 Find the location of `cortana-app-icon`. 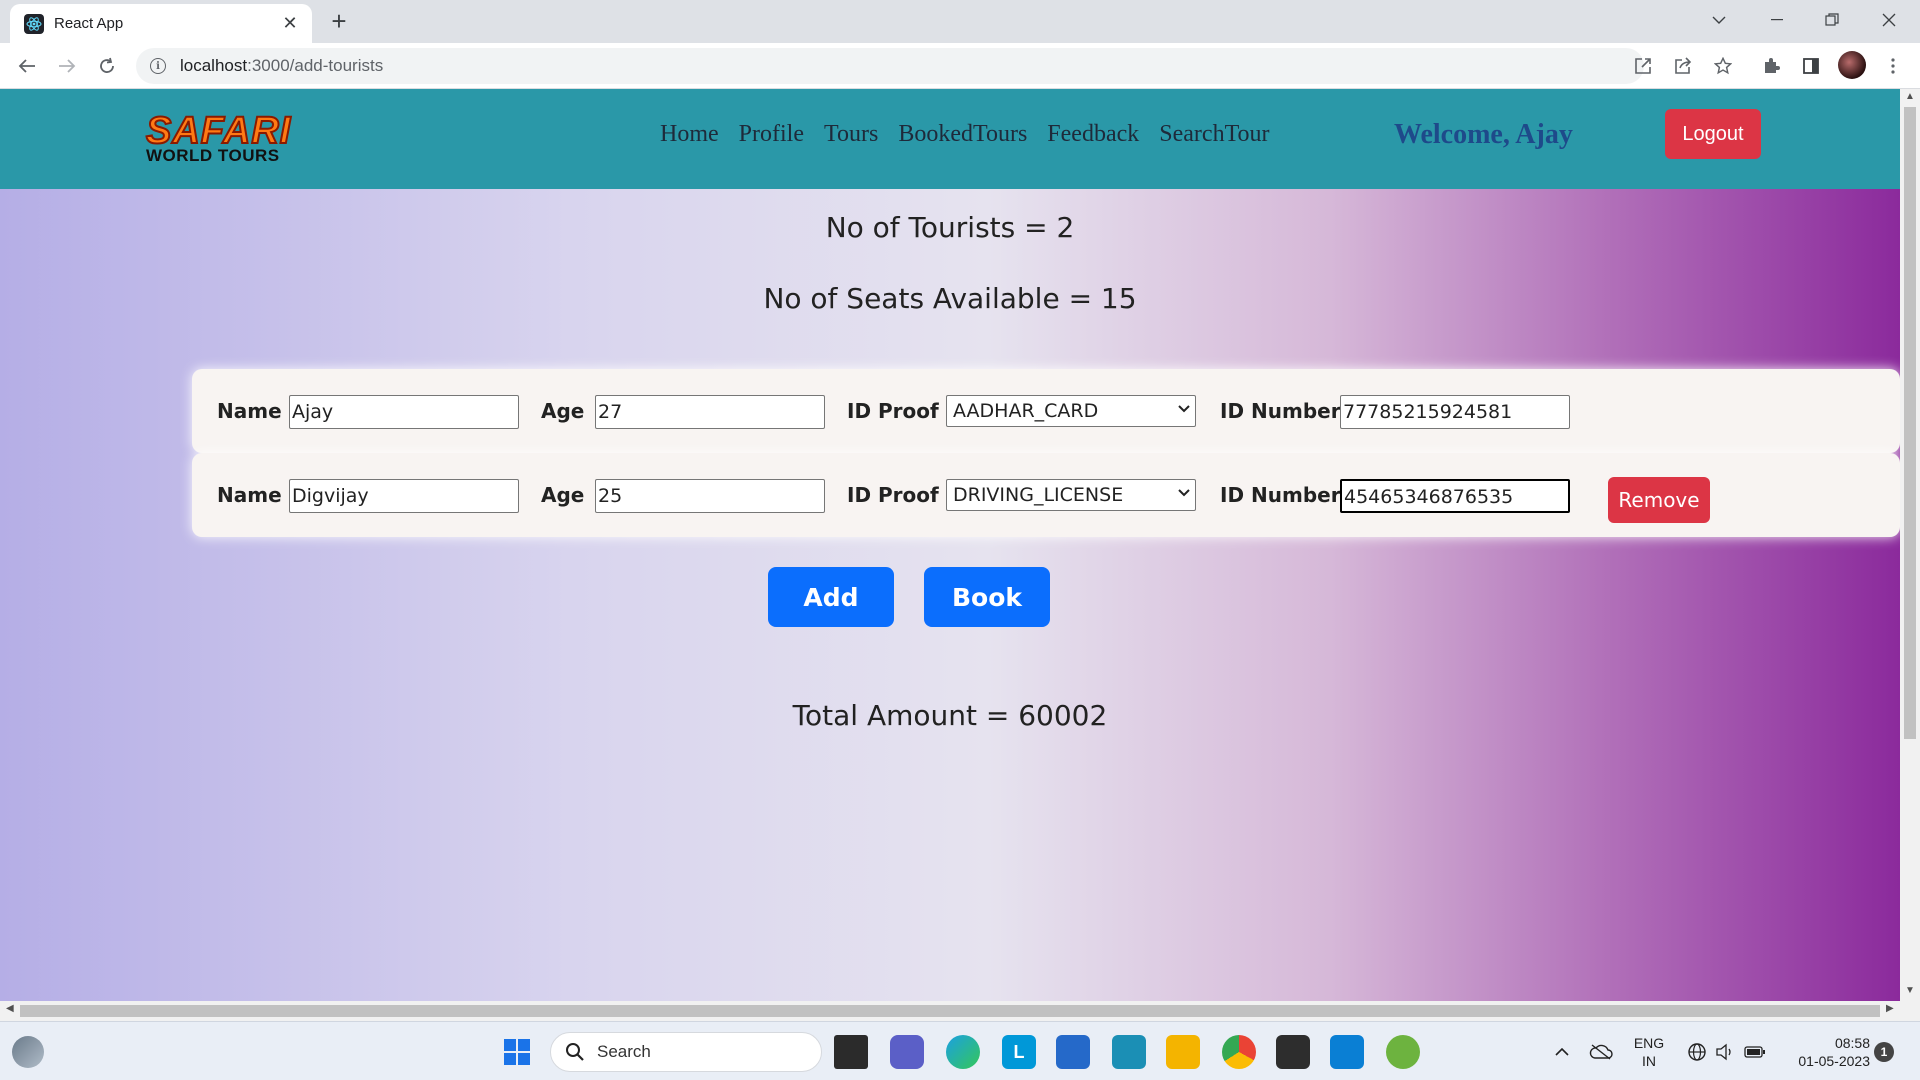

cortana-app-icon is located at coordinates (1129, 1052).